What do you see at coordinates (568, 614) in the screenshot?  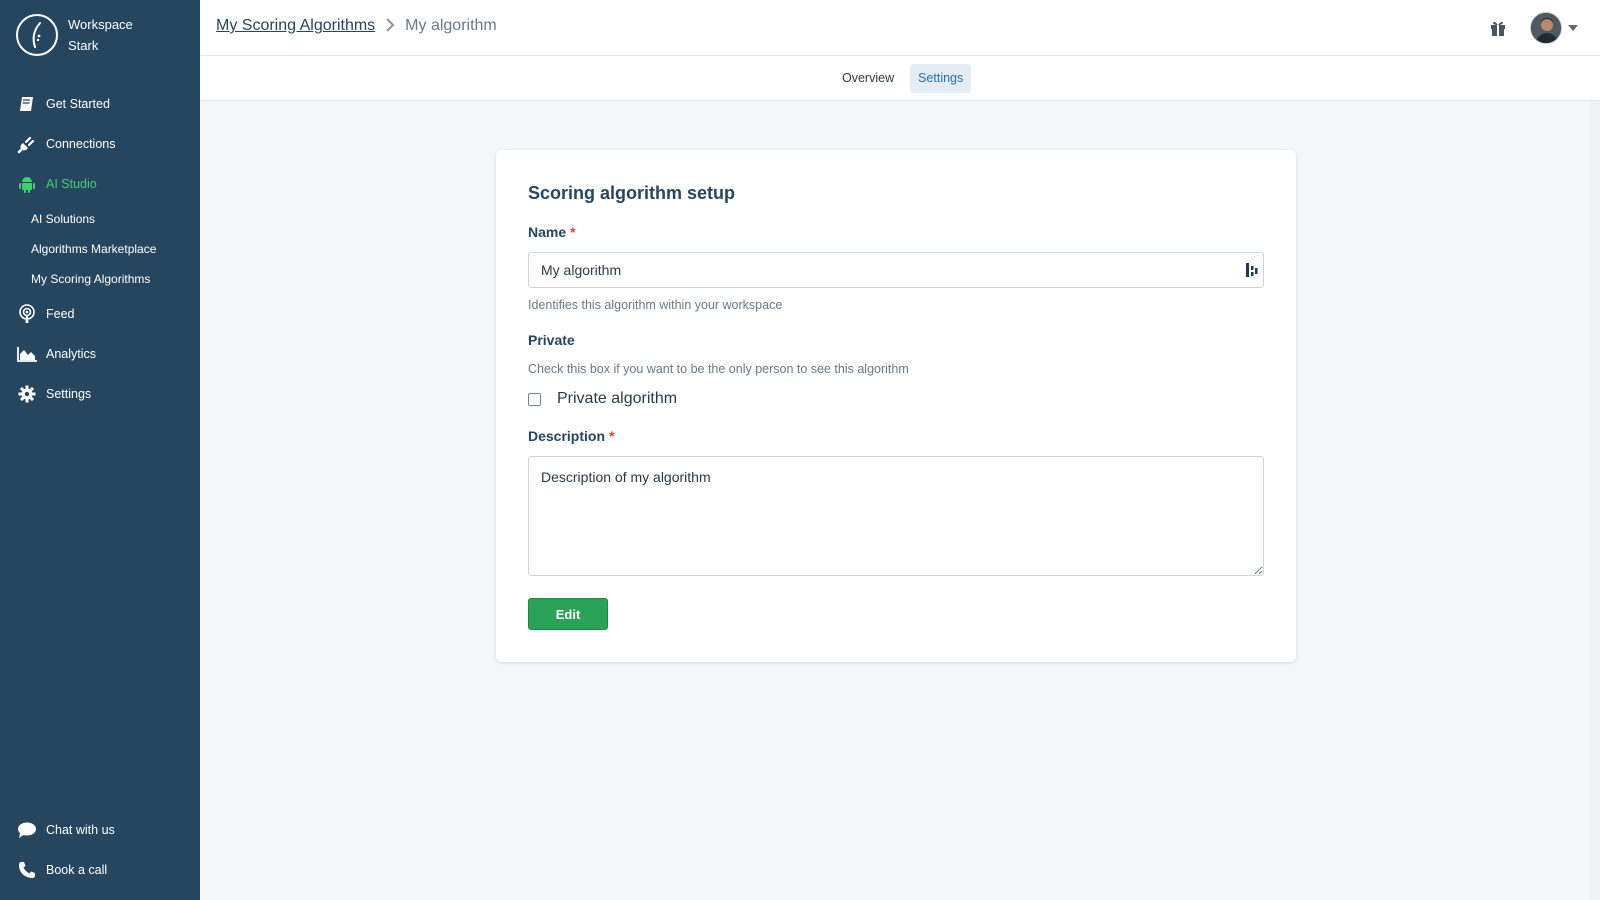 I see `edit-button: Edit` at bounding box center [568, 614].